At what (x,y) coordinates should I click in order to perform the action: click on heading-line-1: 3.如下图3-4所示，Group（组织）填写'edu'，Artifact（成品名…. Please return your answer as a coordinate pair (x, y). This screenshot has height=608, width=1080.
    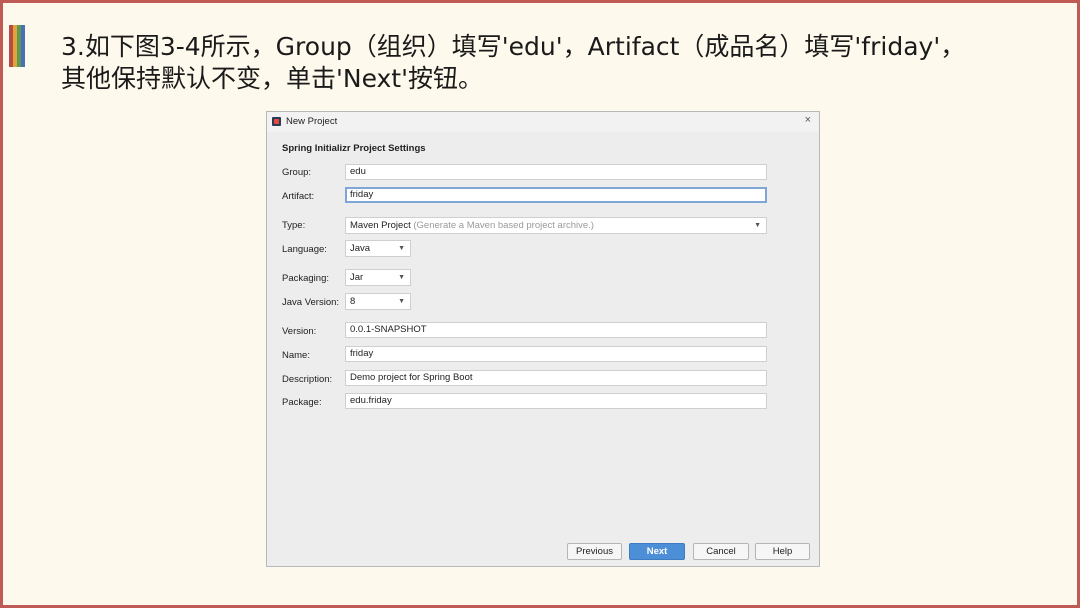
    Looking at the image, I should click on (513, 46).